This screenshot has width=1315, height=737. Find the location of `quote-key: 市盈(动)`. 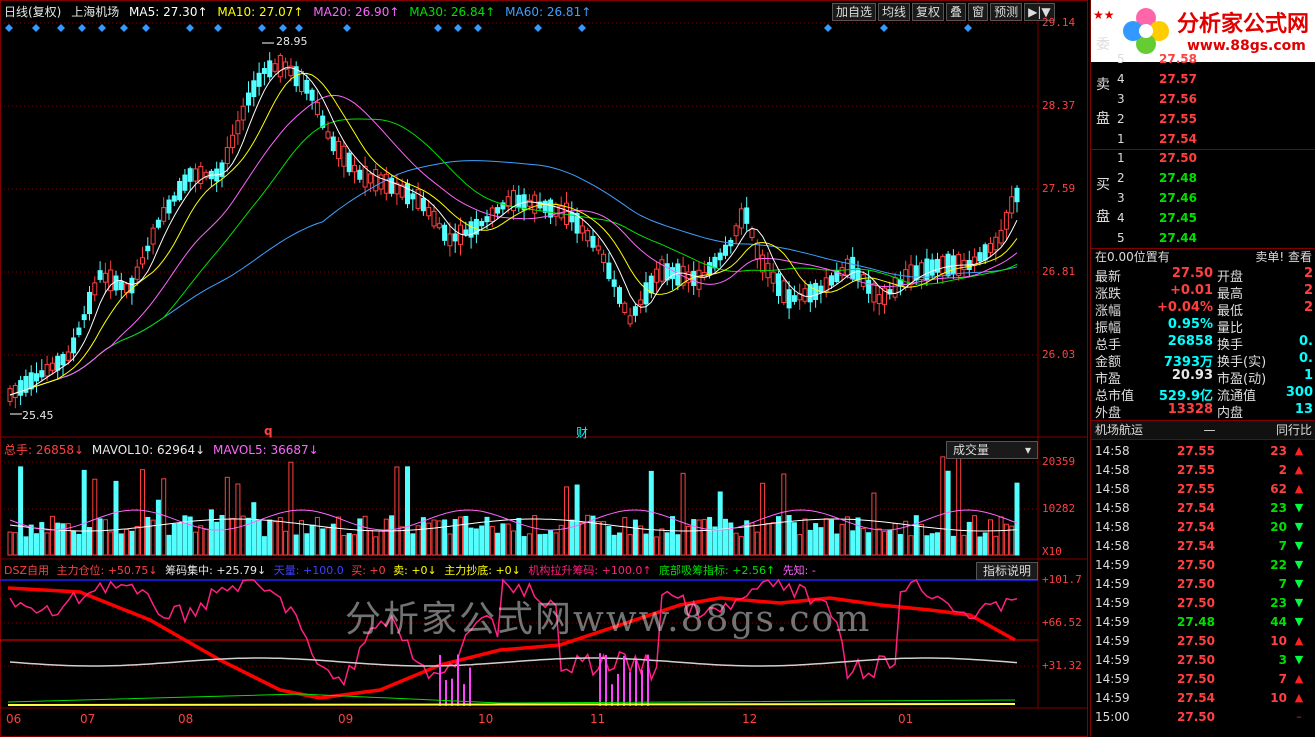

quote-key: 市盈(动) is located at coordinates (1242, 379).